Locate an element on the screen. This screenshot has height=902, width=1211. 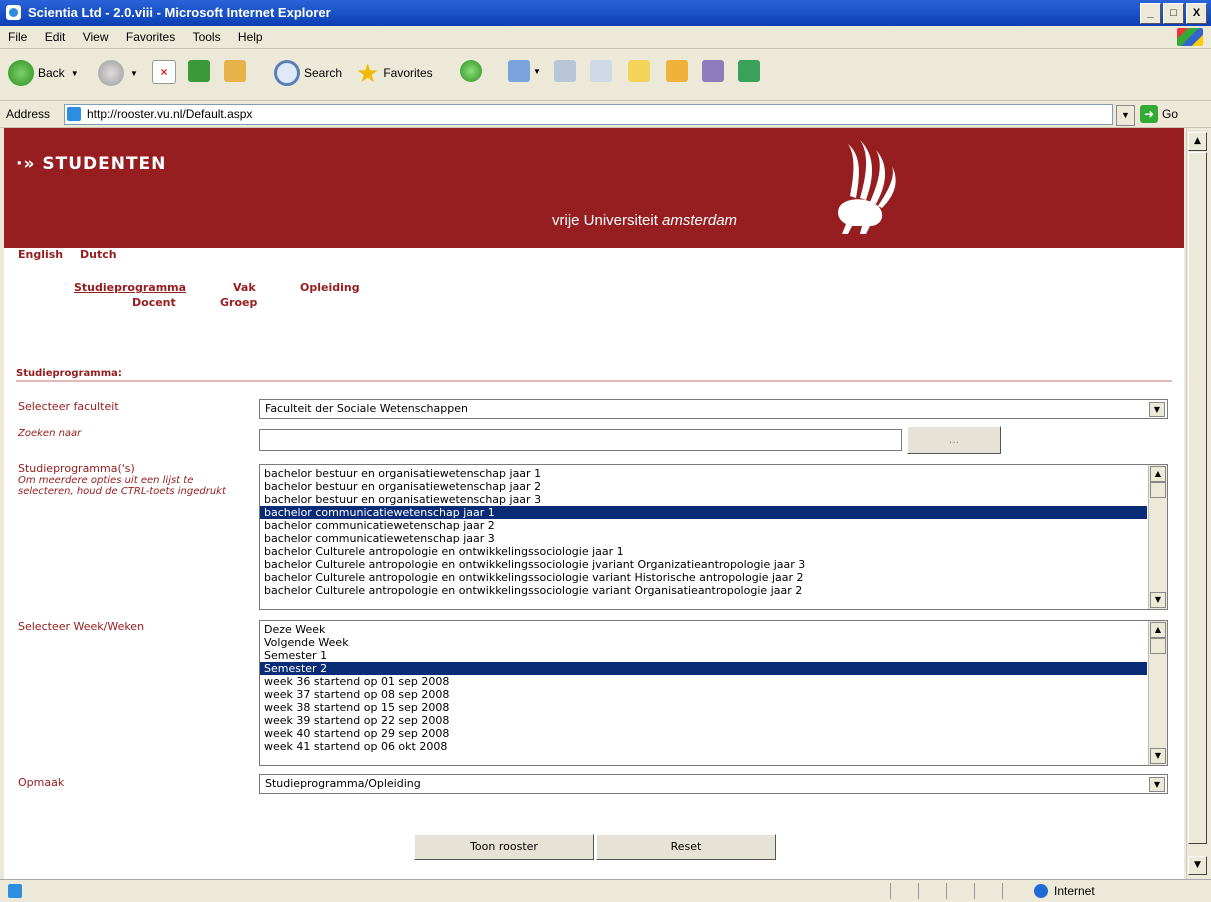
stop-icon: × is located at coordinates (164, 72).